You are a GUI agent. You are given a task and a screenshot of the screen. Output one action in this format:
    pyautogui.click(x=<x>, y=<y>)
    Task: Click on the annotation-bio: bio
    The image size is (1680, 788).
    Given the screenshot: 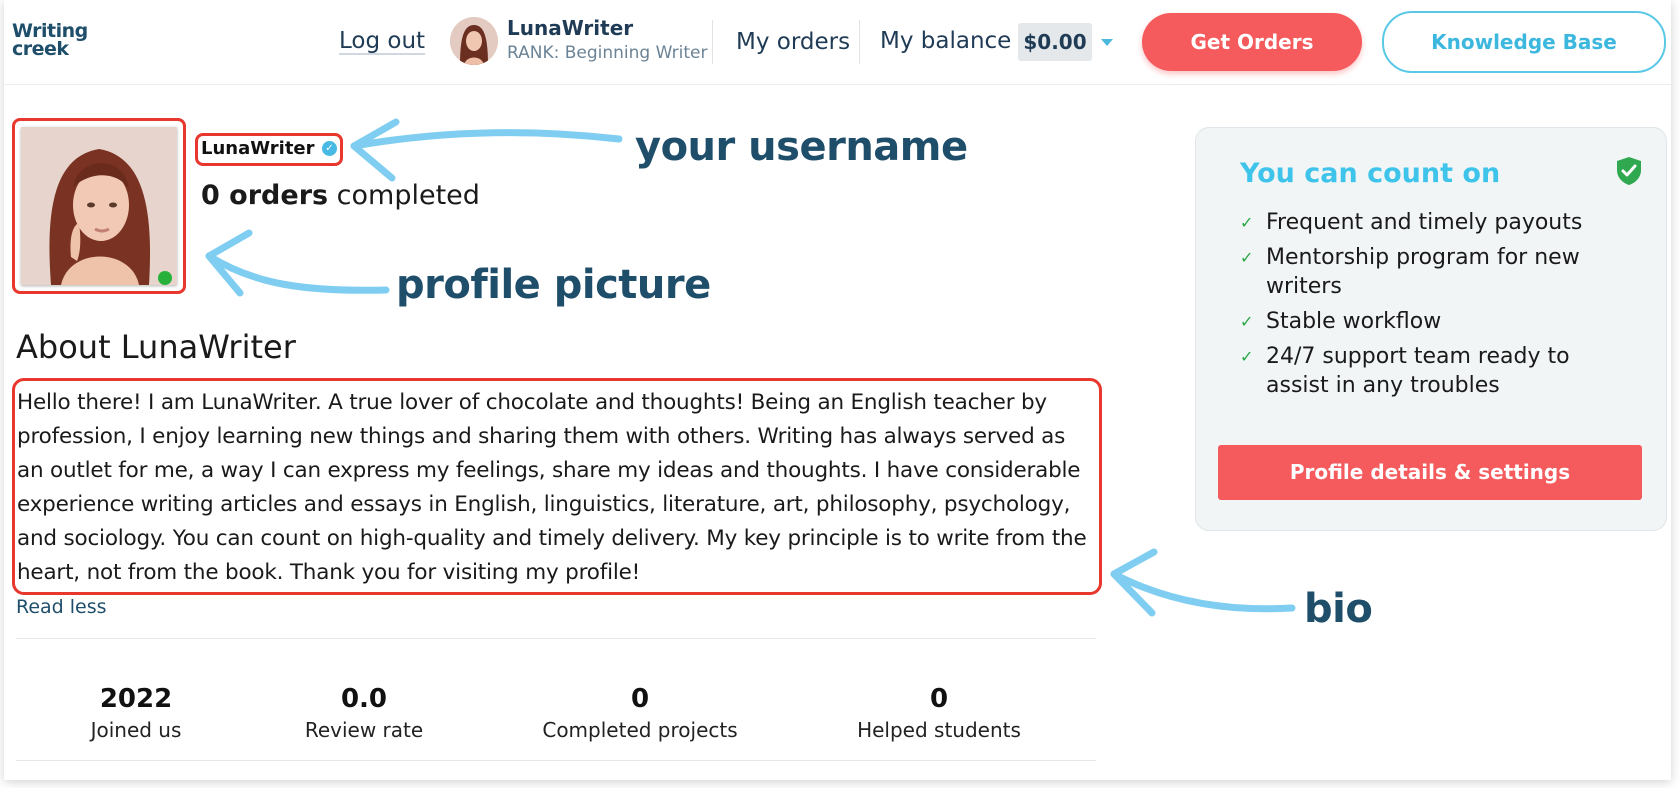 What is the action you would take?
    pyautogui.click(x=1338, y=609)
    